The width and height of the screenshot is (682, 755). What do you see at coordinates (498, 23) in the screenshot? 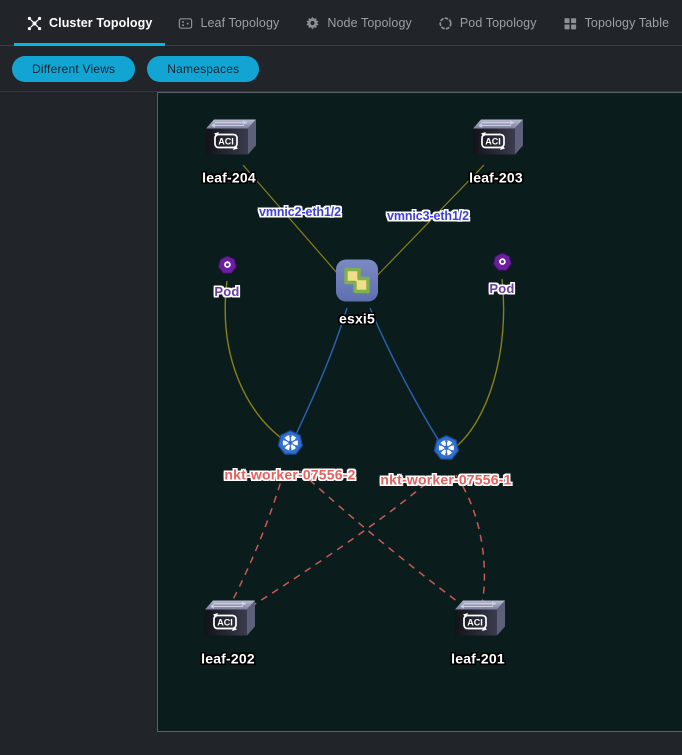
I see `tab-label: Pod Topology` at bounding box center [498, 23].